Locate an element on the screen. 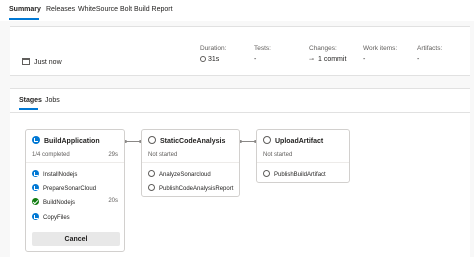 This screenshot has width=474, height=257. run-time: Just now is located at coordinates (42, 62).